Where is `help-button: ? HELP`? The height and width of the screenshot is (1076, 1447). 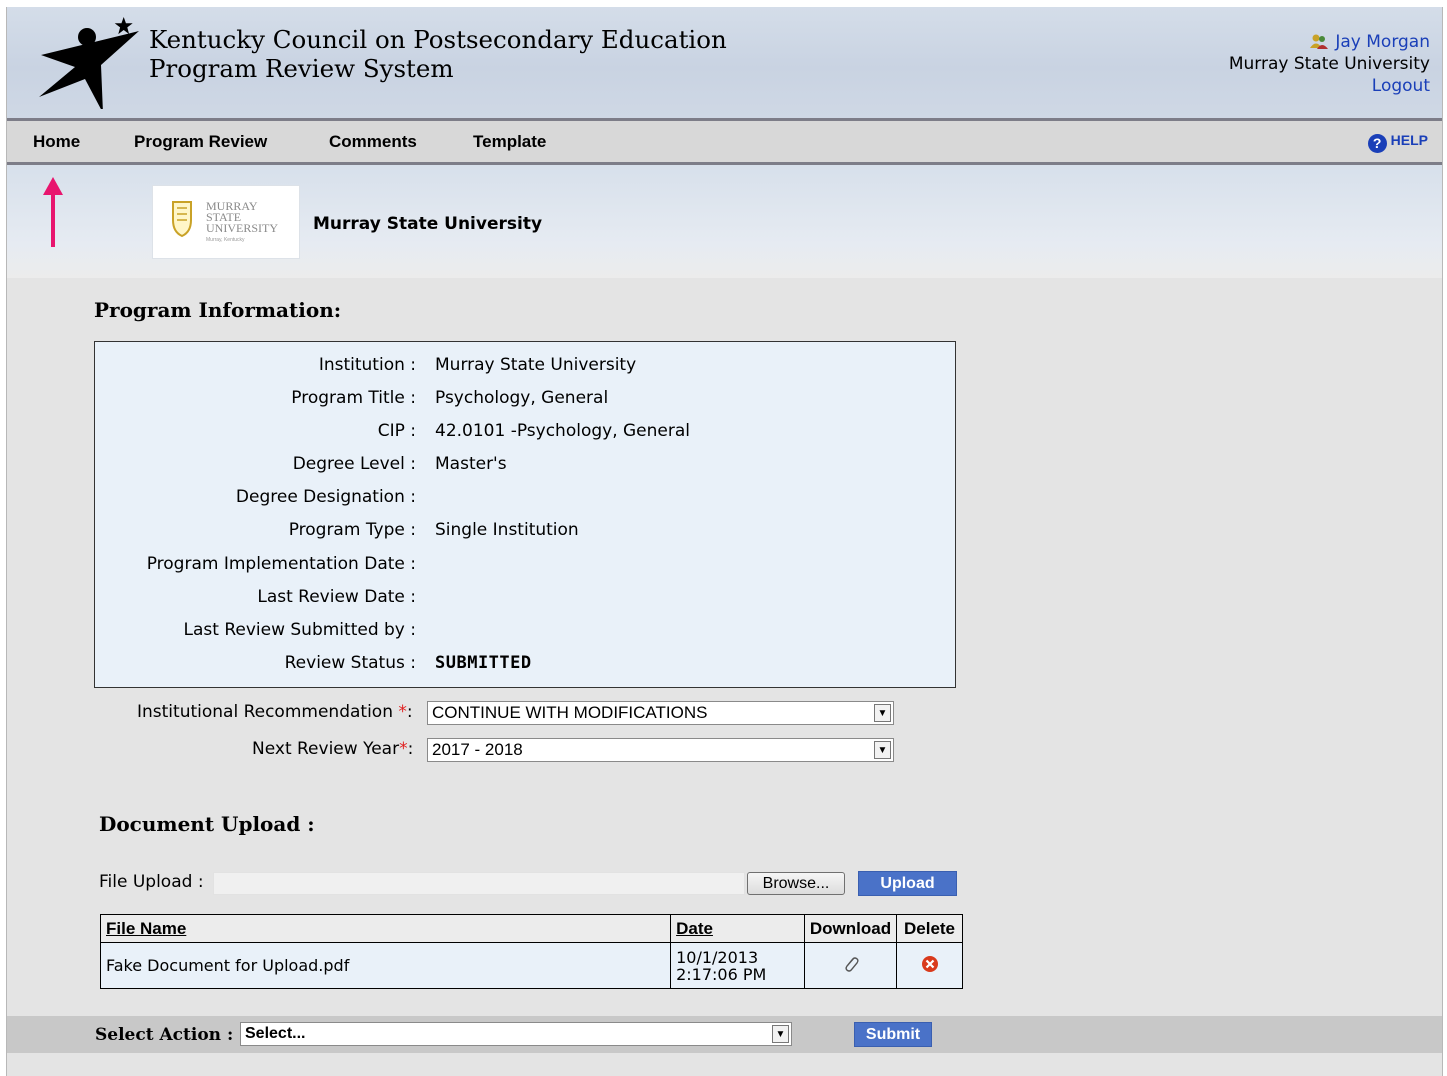 help-button: ? HELP is located at coordinates (1397, 142).